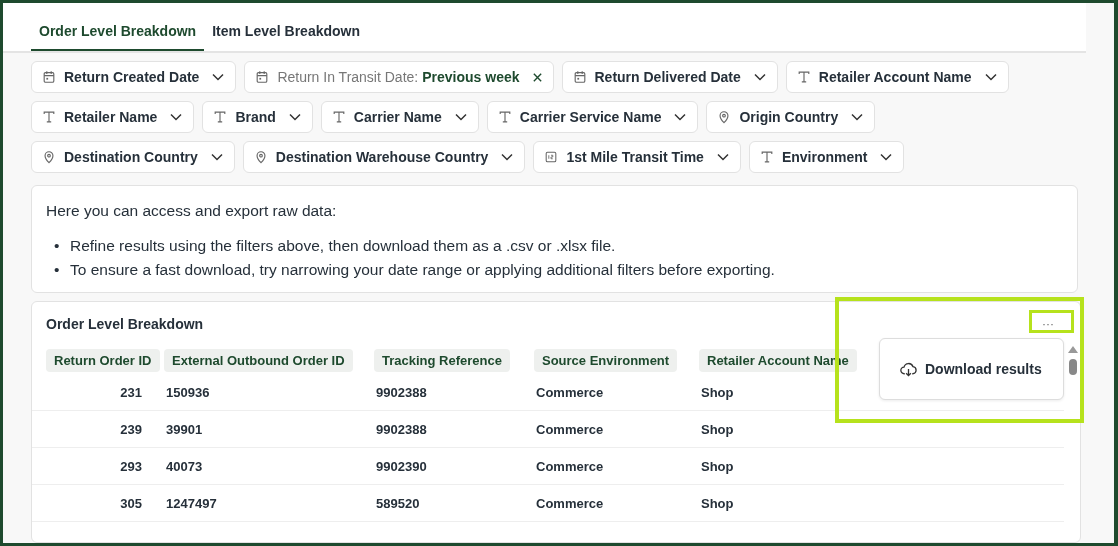 The width and height of the screenshot is (1118, 546). I want to click on table-cell: 39901, so click(184, 429).